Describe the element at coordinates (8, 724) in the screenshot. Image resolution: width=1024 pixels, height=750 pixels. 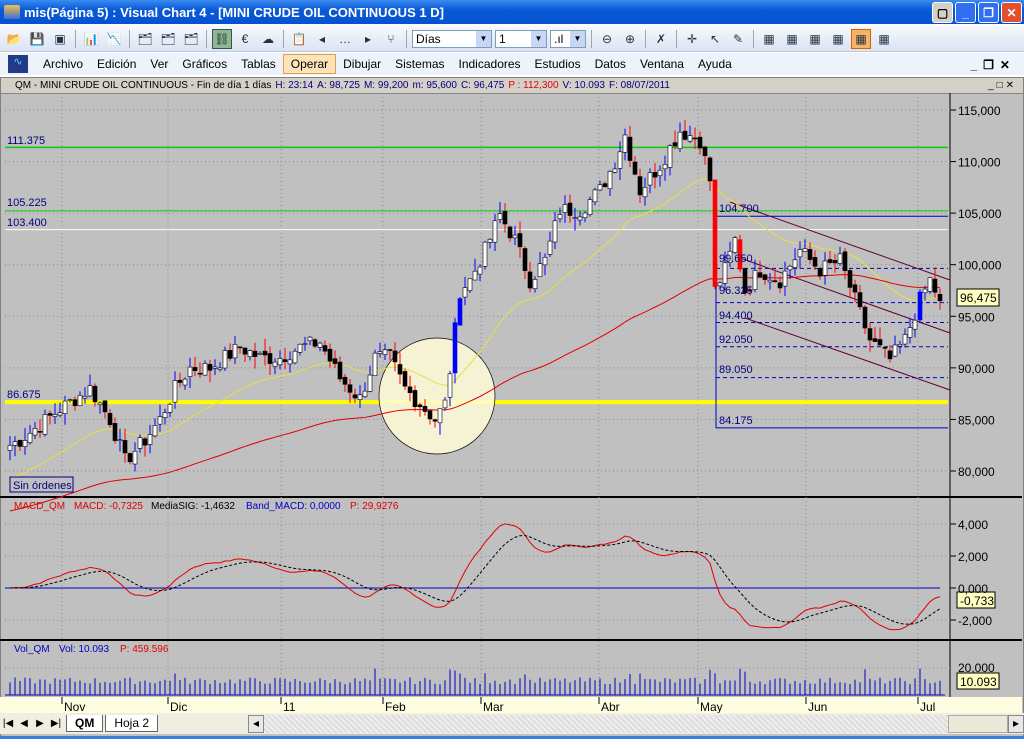
I see `first-sheet-button: |◀` at that location.